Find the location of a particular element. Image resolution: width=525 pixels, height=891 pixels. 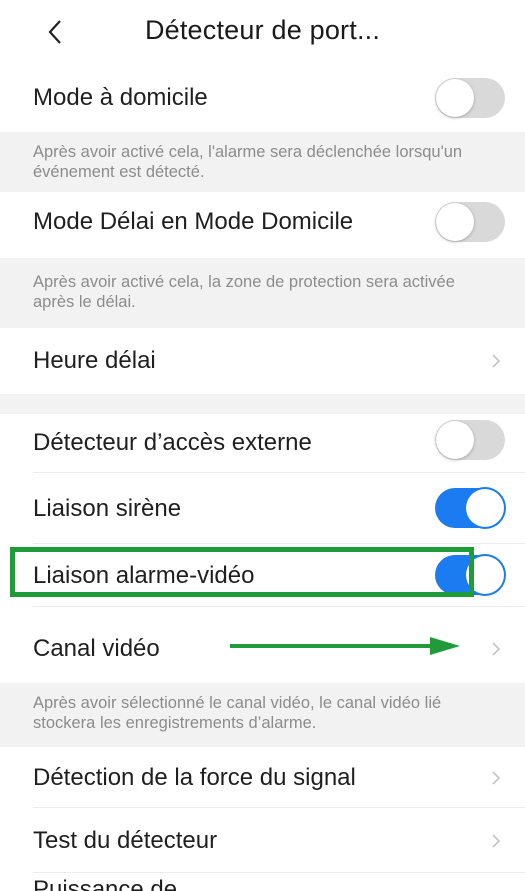

external-detector-toggle is located at coordinates (470, 440).